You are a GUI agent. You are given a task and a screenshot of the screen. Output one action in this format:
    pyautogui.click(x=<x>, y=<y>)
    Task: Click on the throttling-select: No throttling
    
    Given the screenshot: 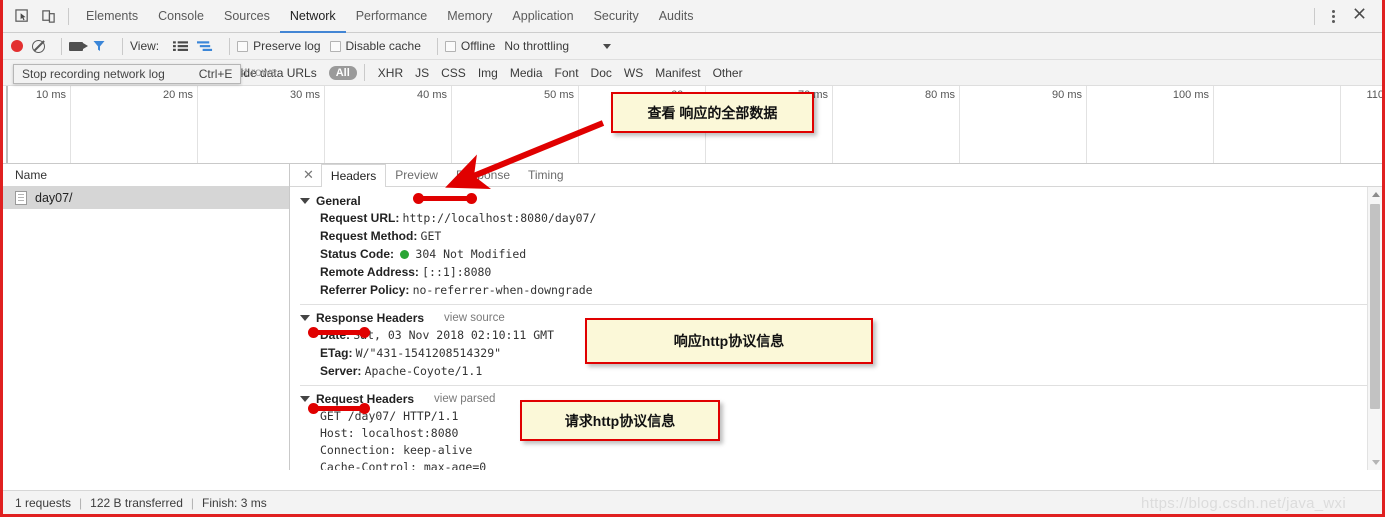 What is the action you would take?
    pyautogui.click(x=536, y=46)
    